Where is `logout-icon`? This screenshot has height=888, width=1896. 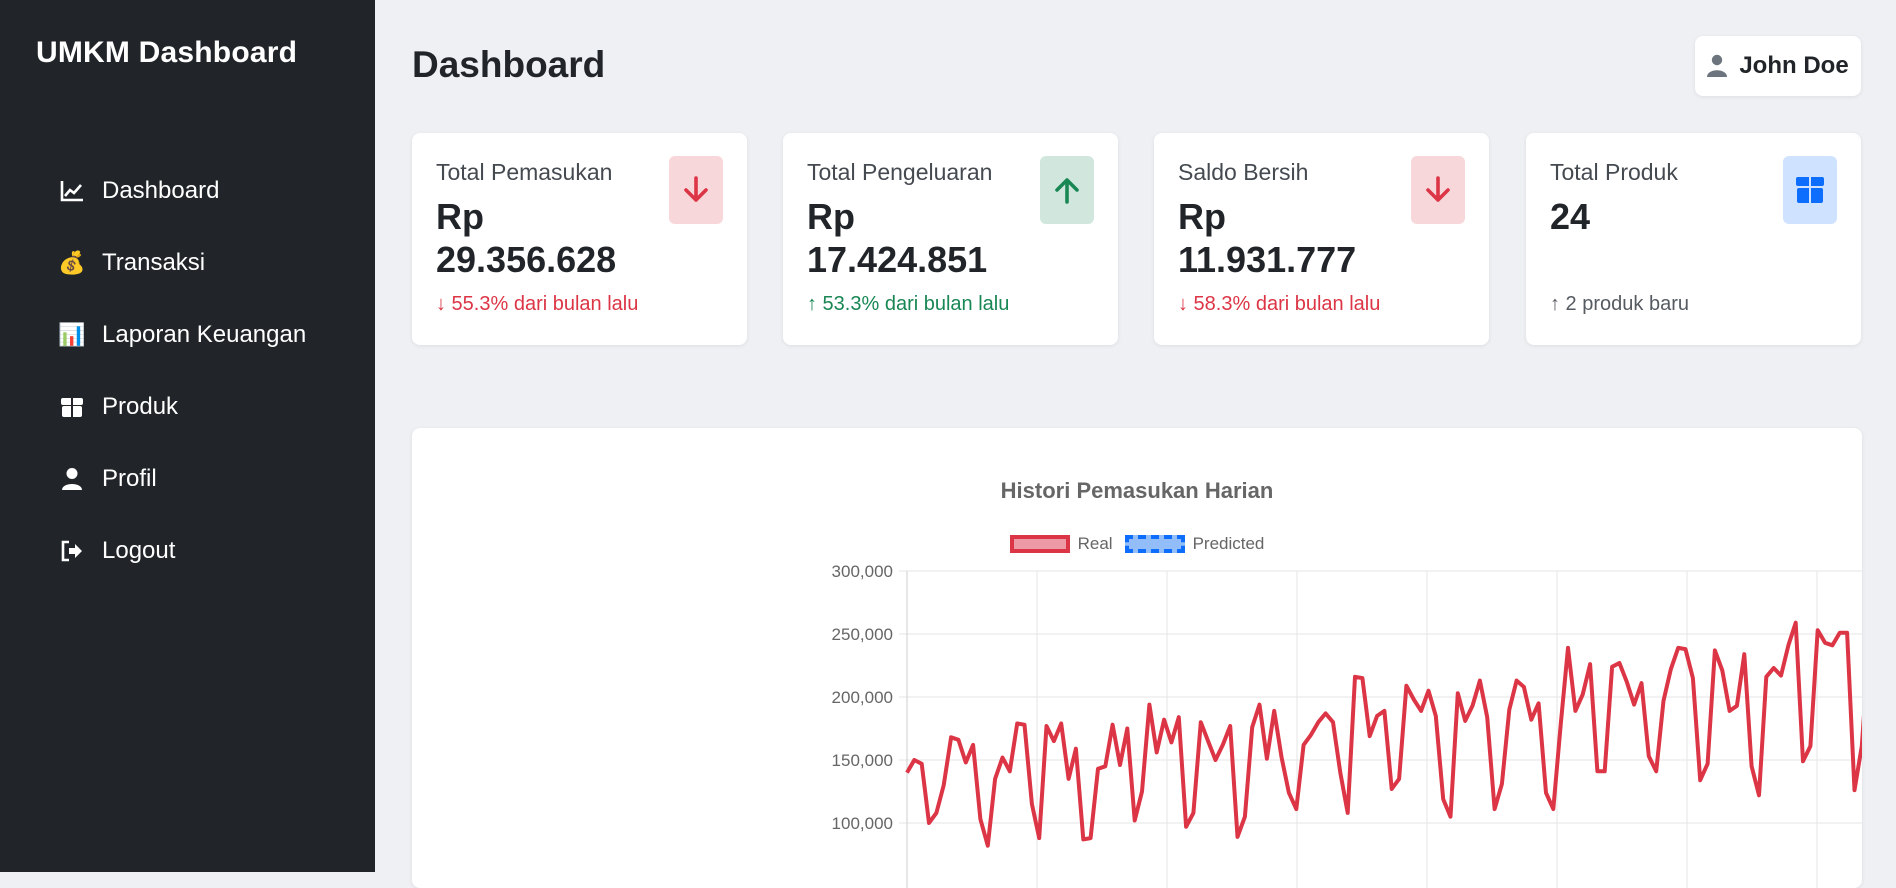 logout-icon is located at coordinates (72, 551).